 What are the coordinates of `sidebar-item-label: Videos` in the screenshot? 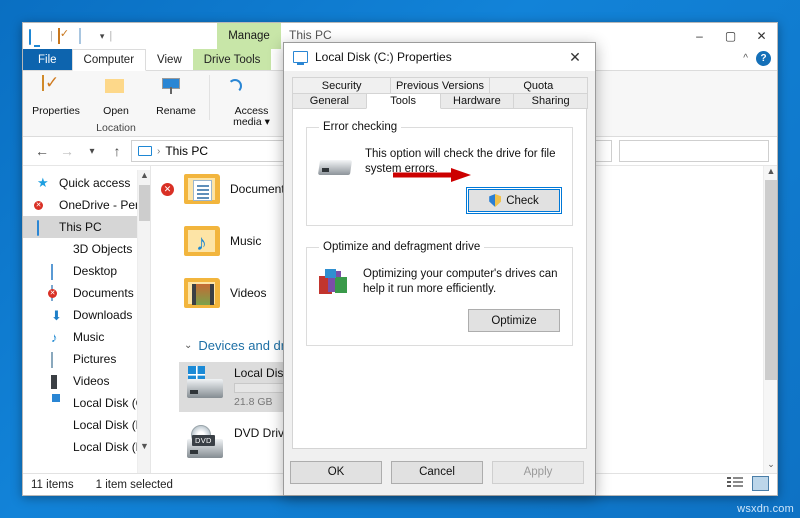 It's located at (91, 381).